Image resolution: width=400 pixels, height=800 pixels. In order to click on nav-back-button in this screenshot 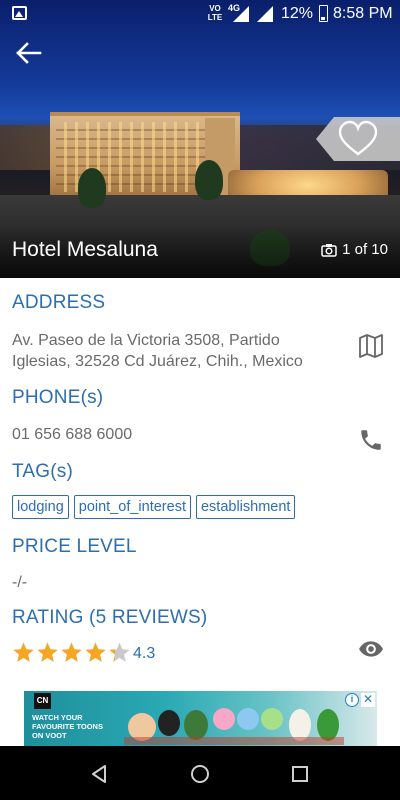, I will do `click(100, 774)`.